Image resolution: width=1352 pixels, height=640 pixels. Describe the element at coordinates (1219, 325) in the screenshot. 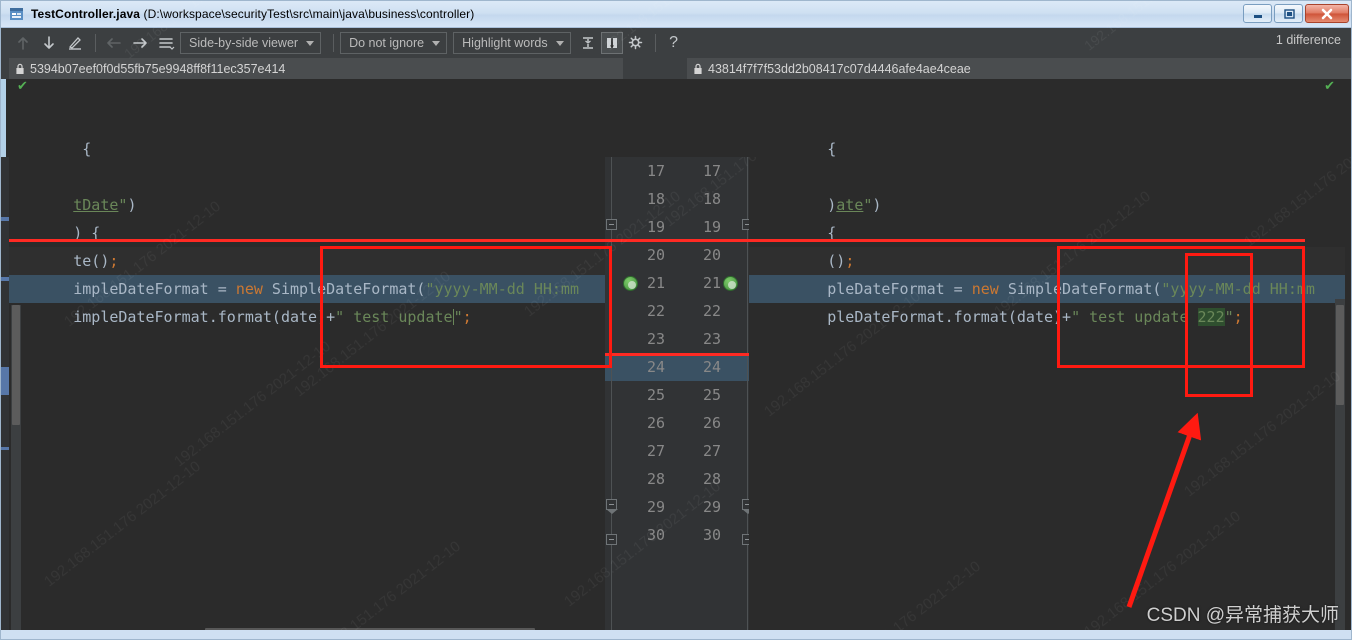

I see `red-rectangle-inserted-text` at that location.